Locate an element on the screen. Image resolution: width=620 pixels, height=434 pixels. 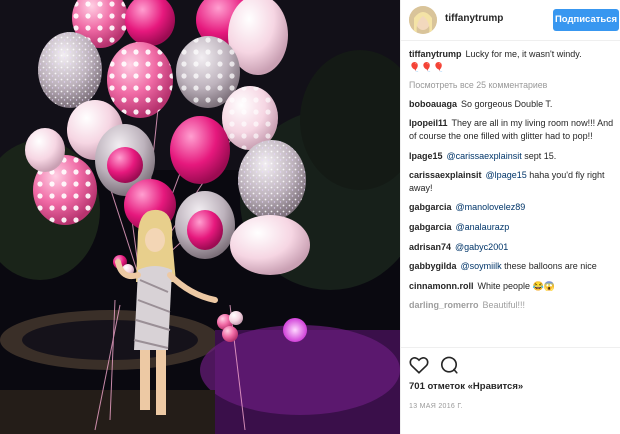
comment-text: Beautiful!!! is located at coordinates (504, 305).